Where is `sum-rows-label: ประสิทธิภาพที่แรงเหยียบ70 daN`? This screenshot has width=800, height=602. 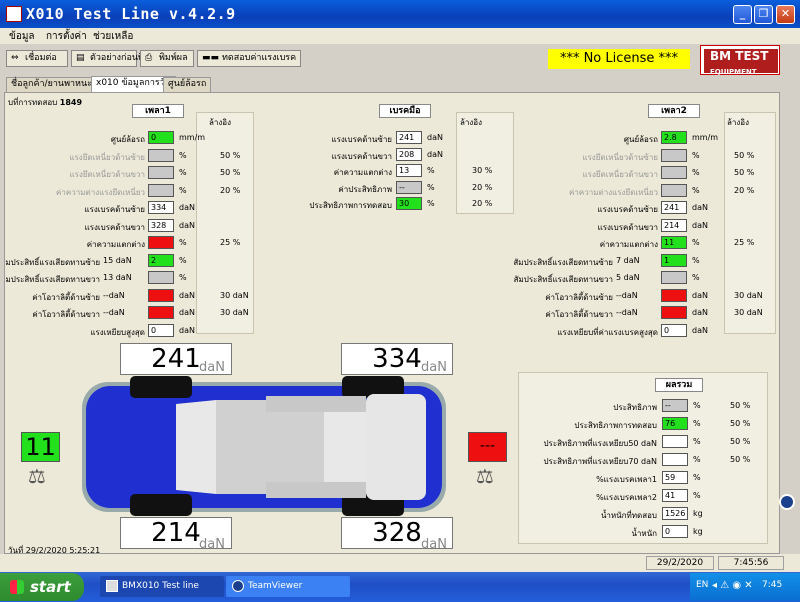 sum-rows-label: ประสิทธิภาพที่แรงเหยียบ70 daN is located at coordinates (600, 461).